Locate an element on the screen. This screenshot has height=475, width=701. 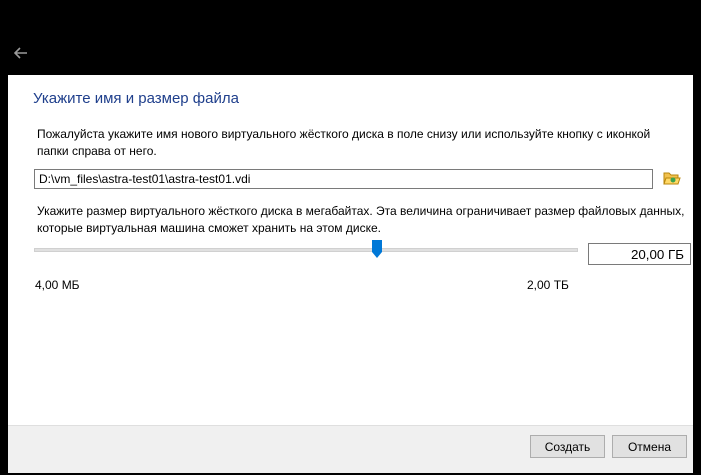
size-input is located at coordinates (639, 254).